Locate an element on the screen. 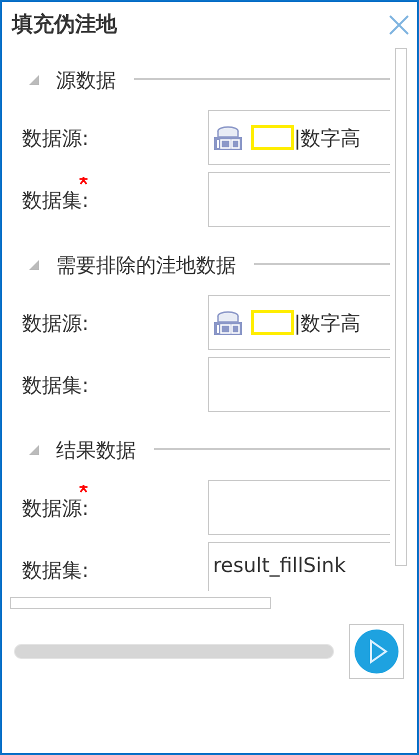  section-title: 结果数据 is located at coordinates (96, 450).